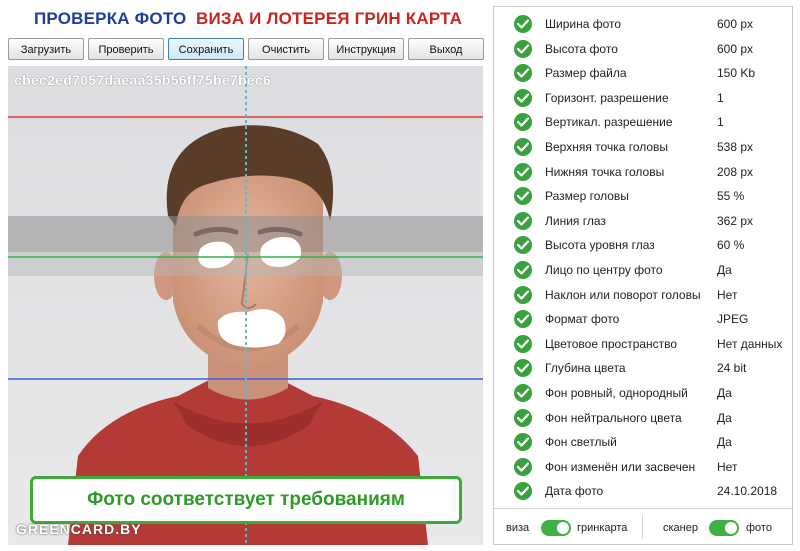 The image size is (800, 551). What do you see at coordinates (643, 491) in the screenshot?
I see `check-row: Дата фото 24.10.2018` at bounding box center [643, 491].